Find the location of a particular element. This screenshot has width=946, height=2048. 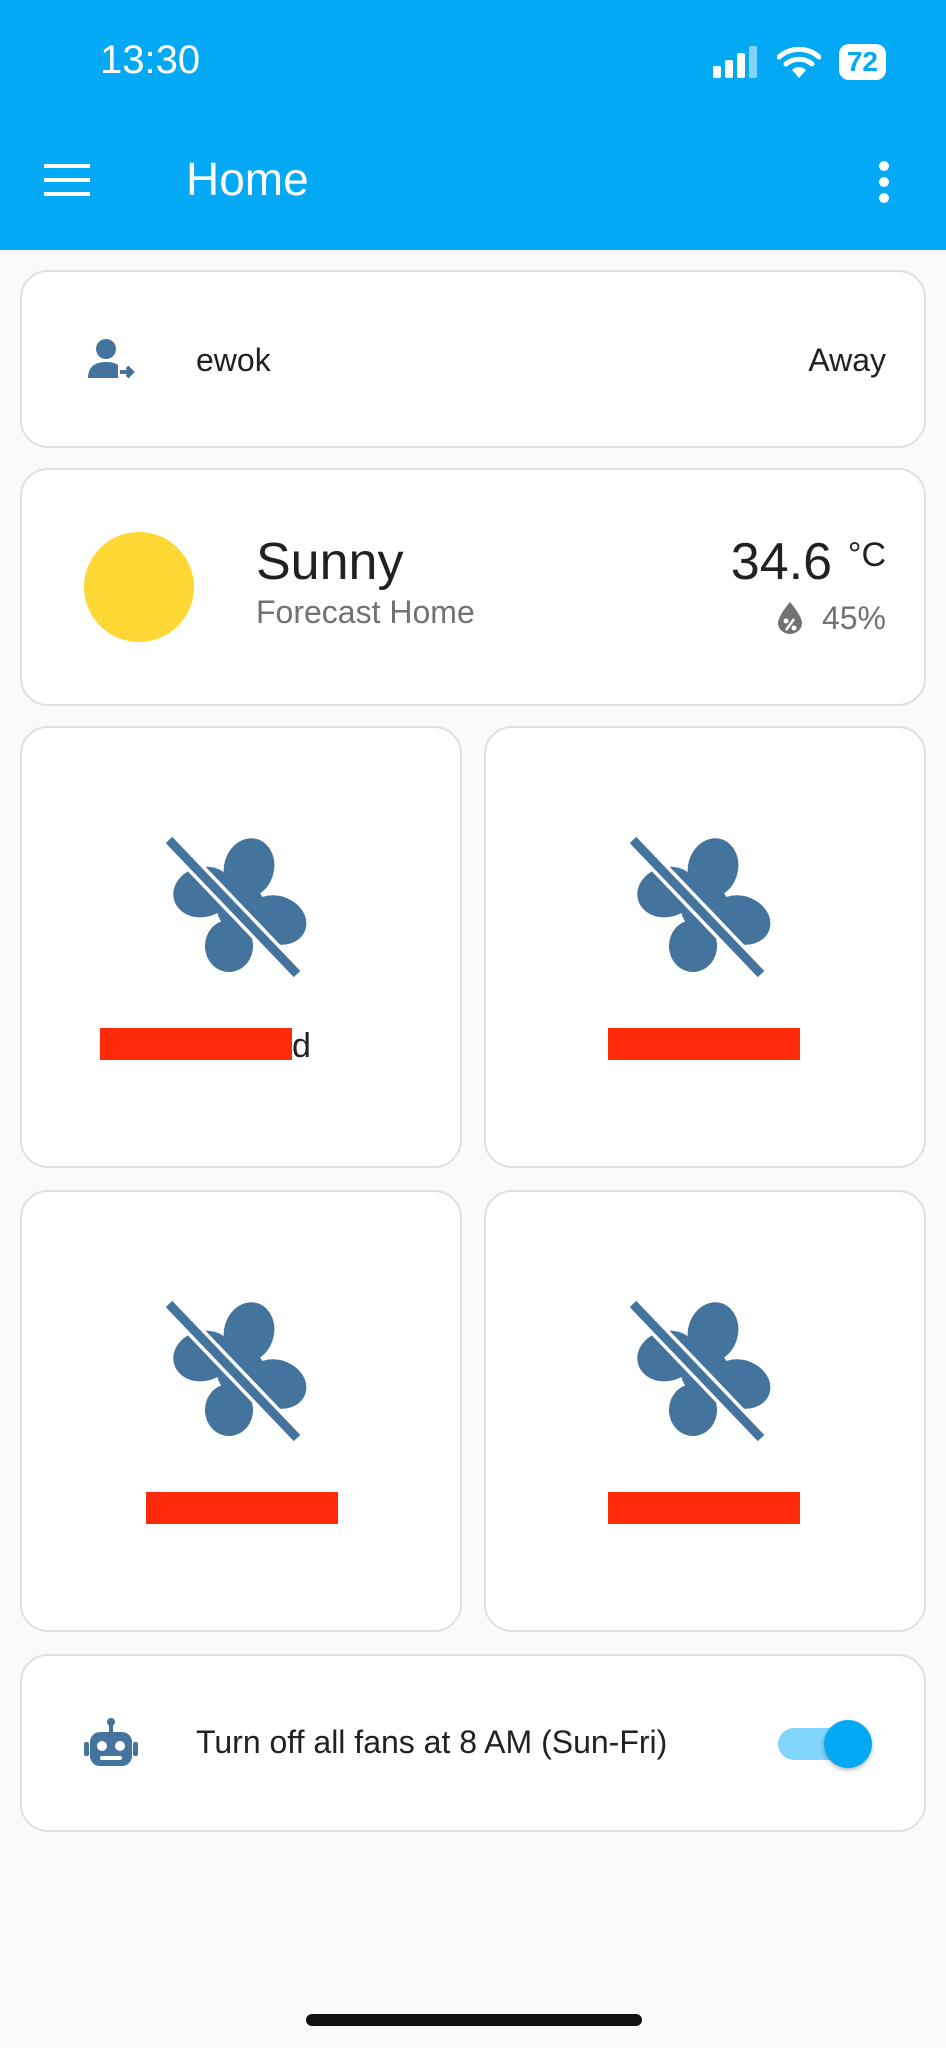

page-title: Home is located at coordinates (247, 179).